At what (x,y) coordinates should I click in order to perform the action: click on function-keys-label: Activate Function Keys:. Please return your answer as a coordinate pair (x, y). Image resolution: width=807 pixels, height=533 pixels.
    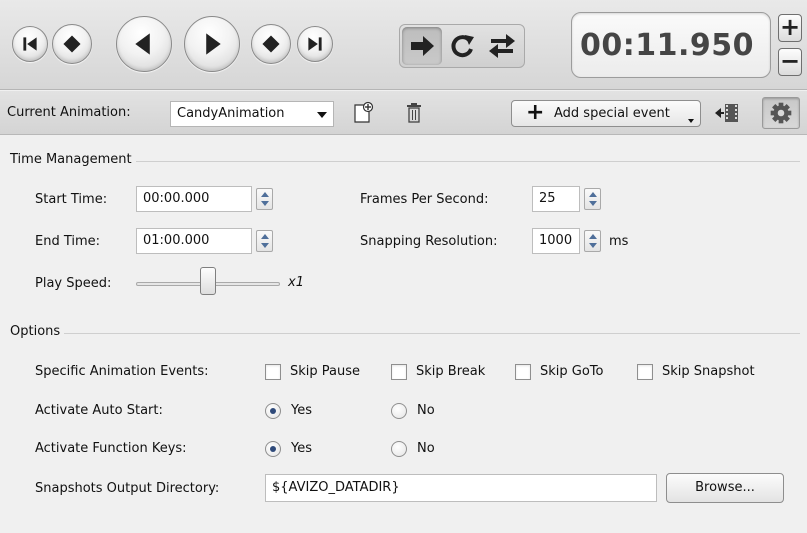
    Looking at the image, I should click on (111, 448).